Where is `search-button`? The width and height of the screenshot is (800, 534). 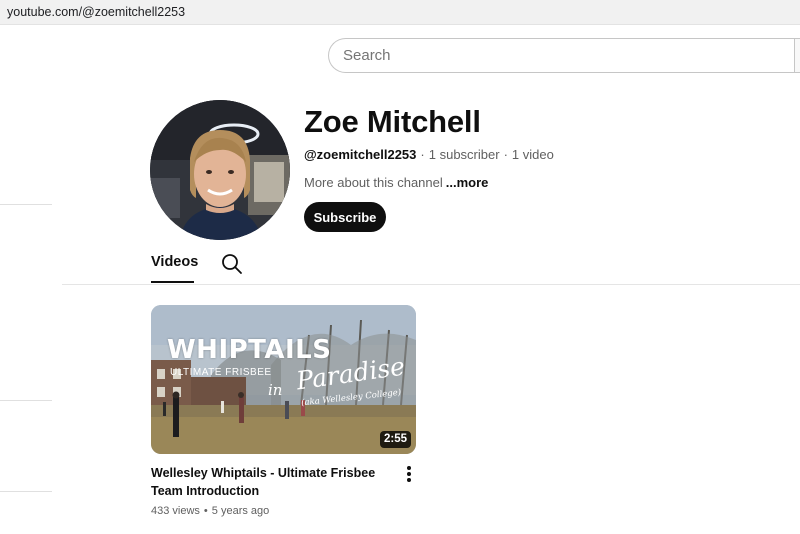 search-button is located at coordinates (797, 55).